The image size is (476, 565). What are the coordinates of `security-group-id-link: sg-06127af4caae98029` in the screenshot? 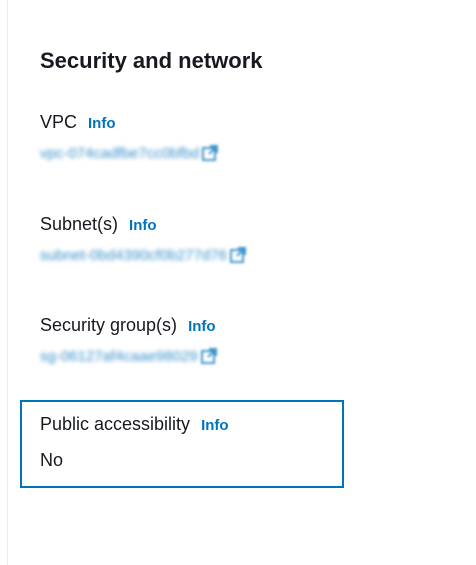 It's located at (119, 356).